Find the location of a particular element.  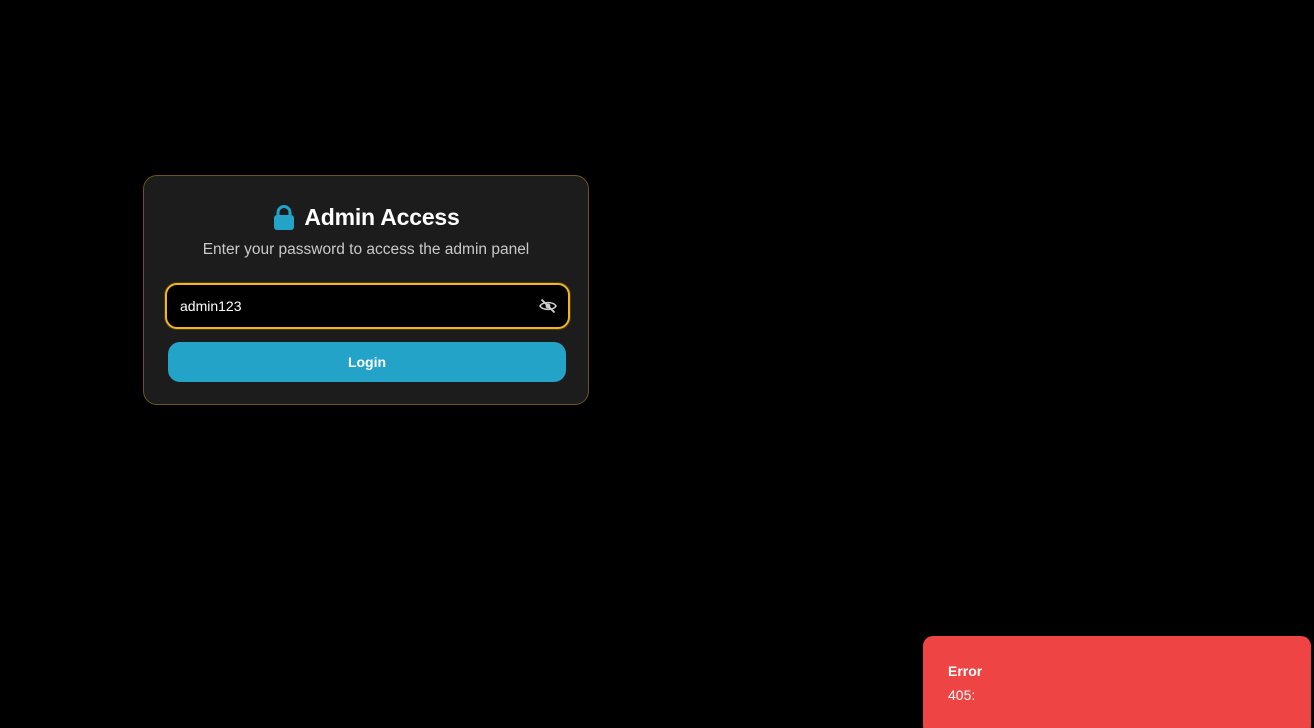

password-field-wrapper is located at coordinates (367, 306).